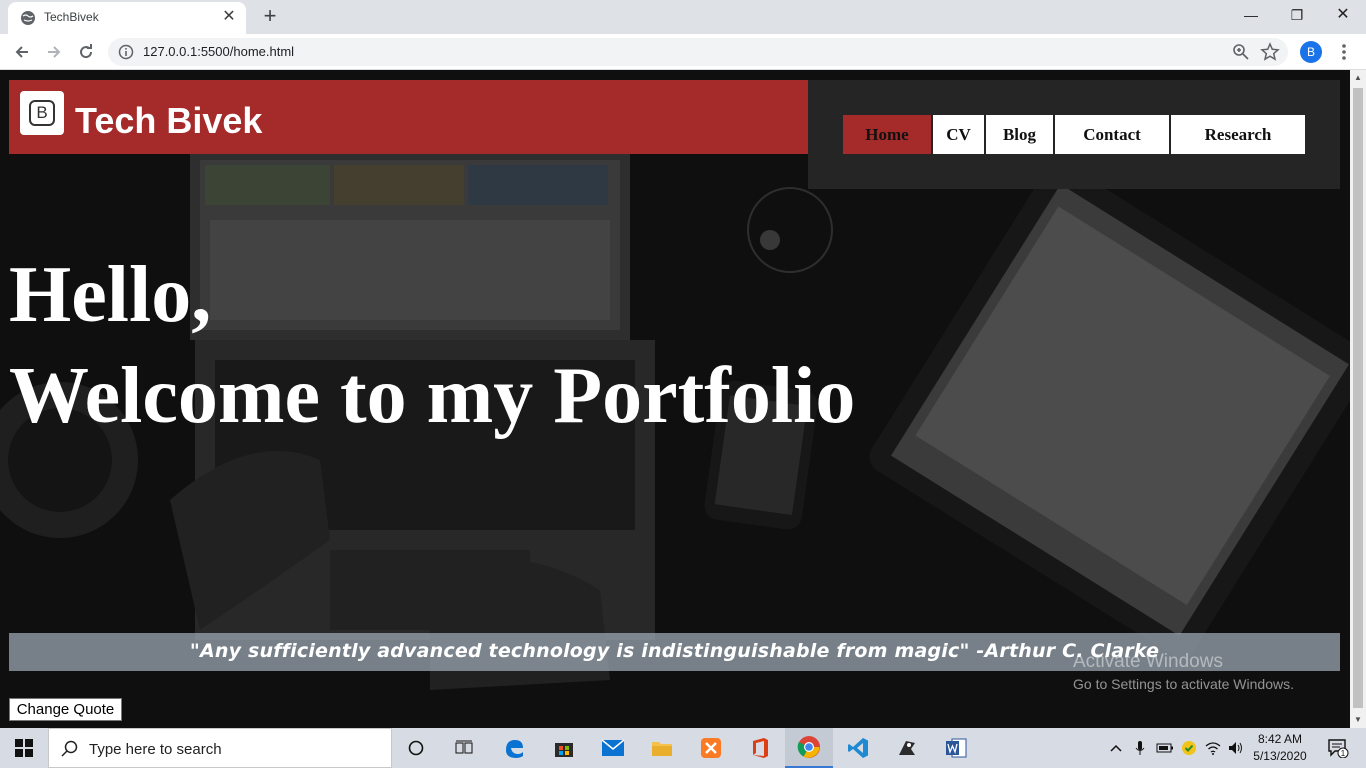 Image resolution: width=1366 pixels, height=768 pixels. I want to click on url-text: 127.0.0.1:5500/home.html, so click(218, 51).